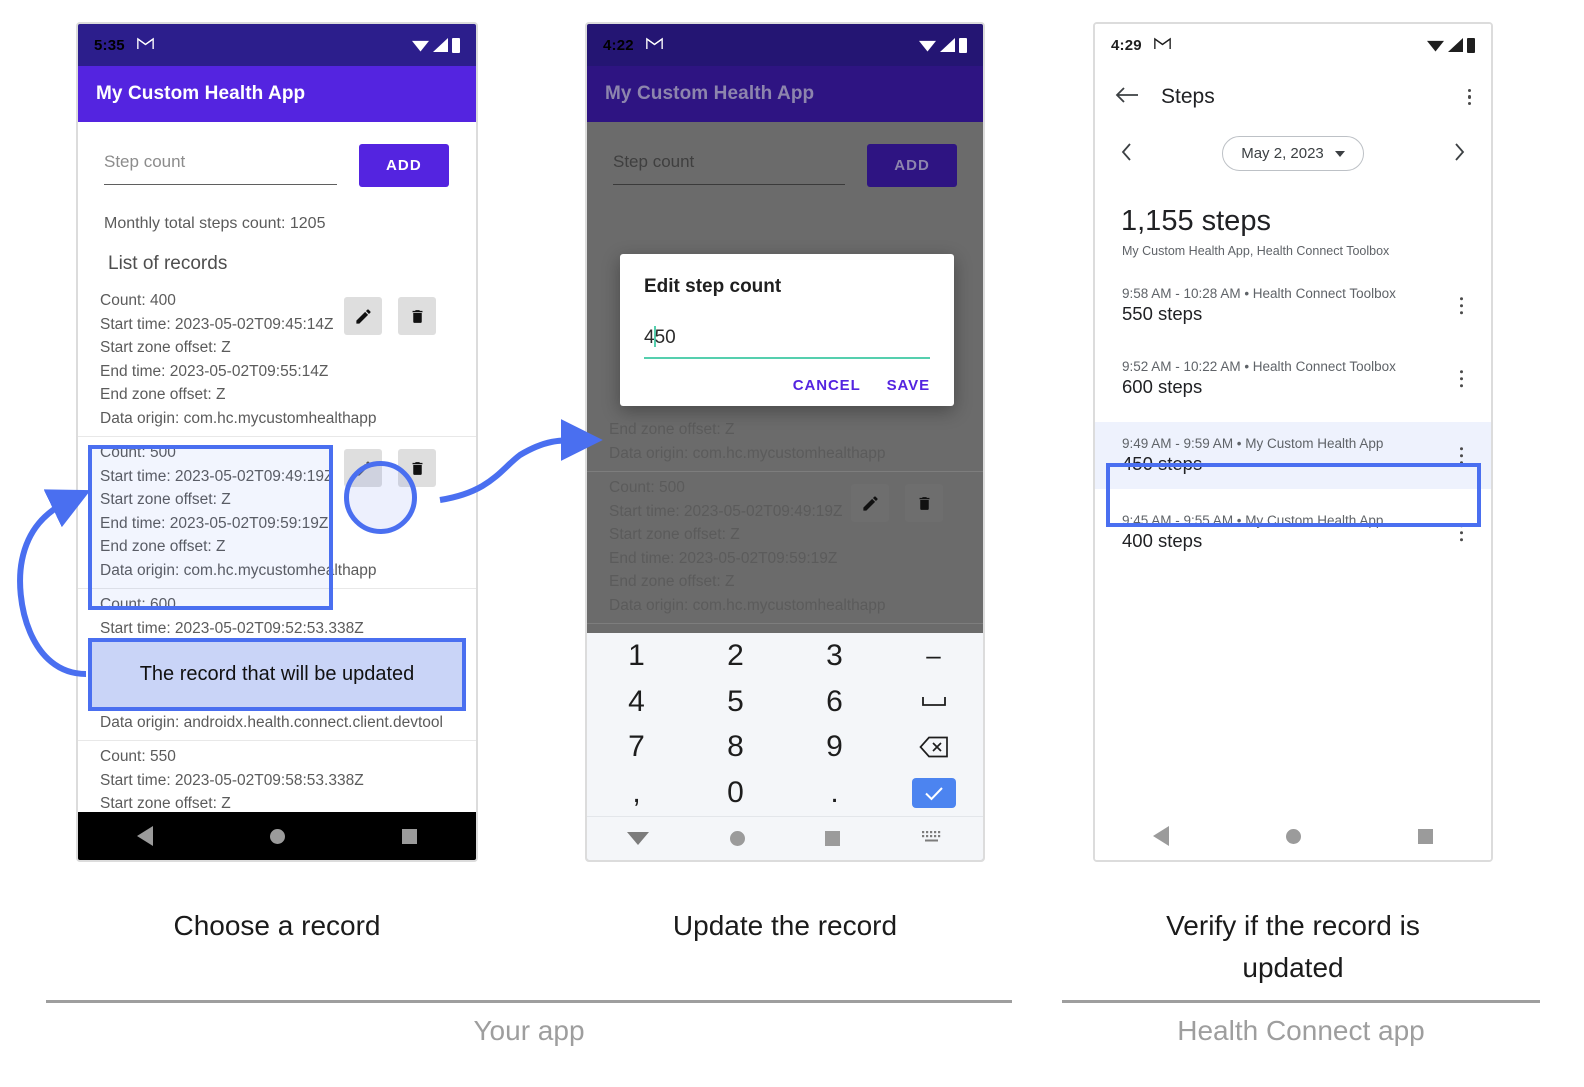 This screenshot has width=1584, height=1087. I want to click on save-button: SAVE, so click(908, 385).